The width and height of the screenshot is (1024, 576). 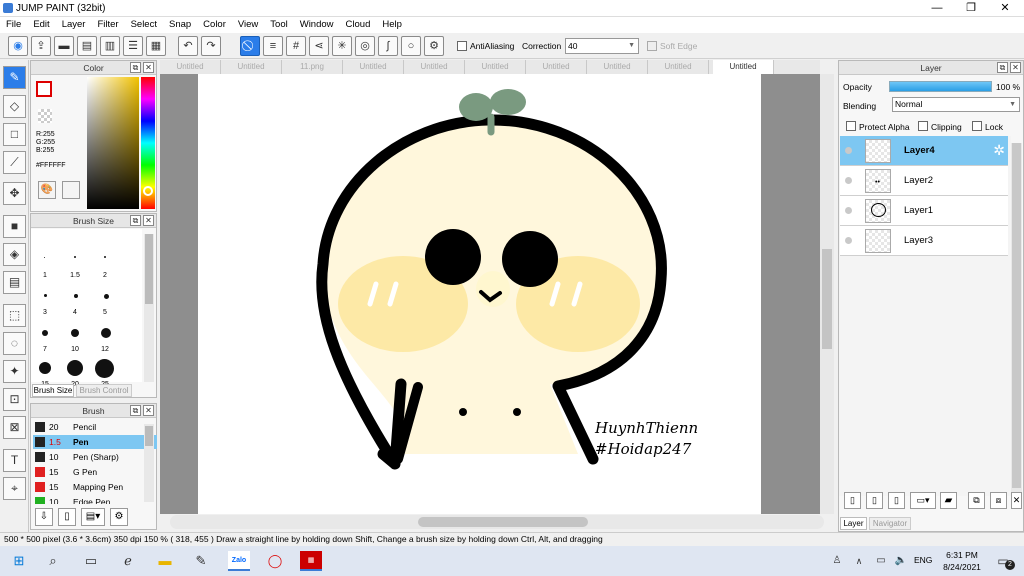 What do you see at coordinates (188, 46) in the screenshot?
I see `undo-icon: ↶` at bounding box center [188, 46].